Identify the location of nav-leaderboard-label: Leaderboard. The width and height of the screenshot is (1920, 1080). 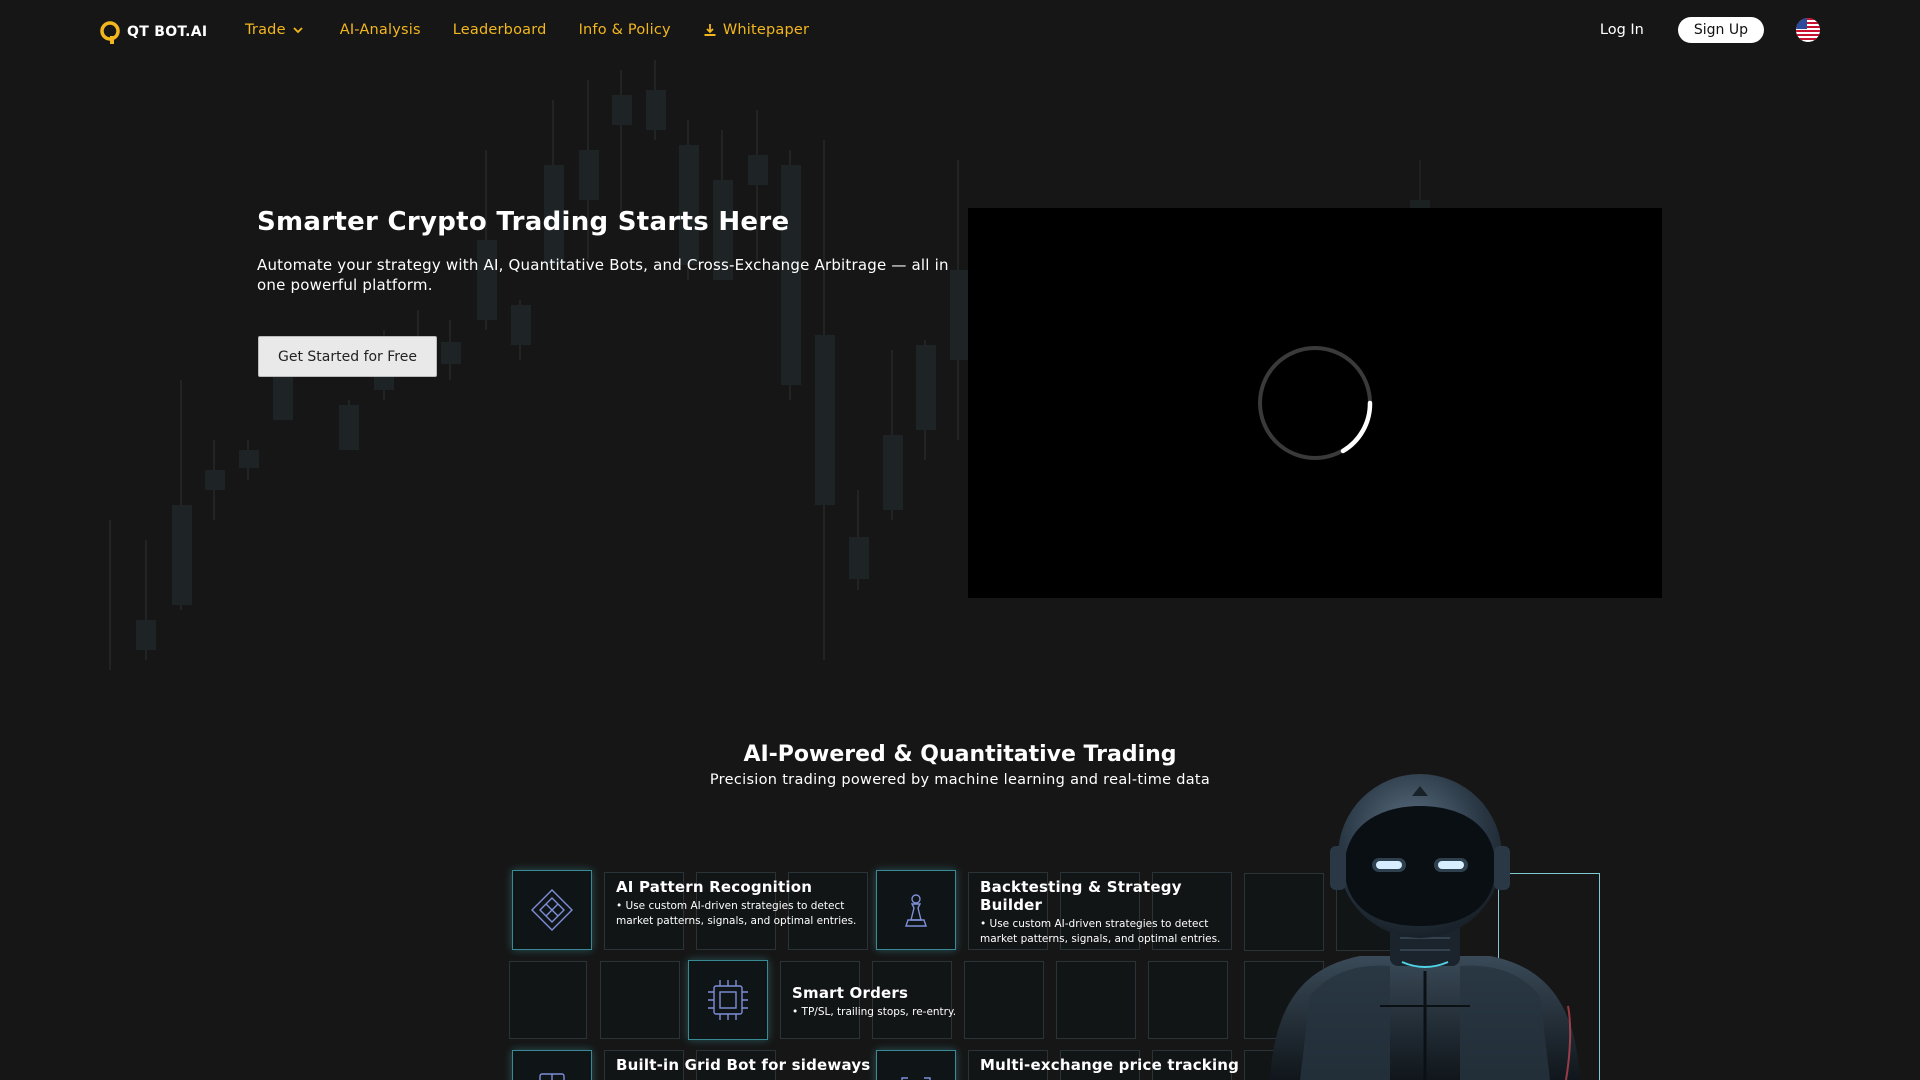
(499, 30).